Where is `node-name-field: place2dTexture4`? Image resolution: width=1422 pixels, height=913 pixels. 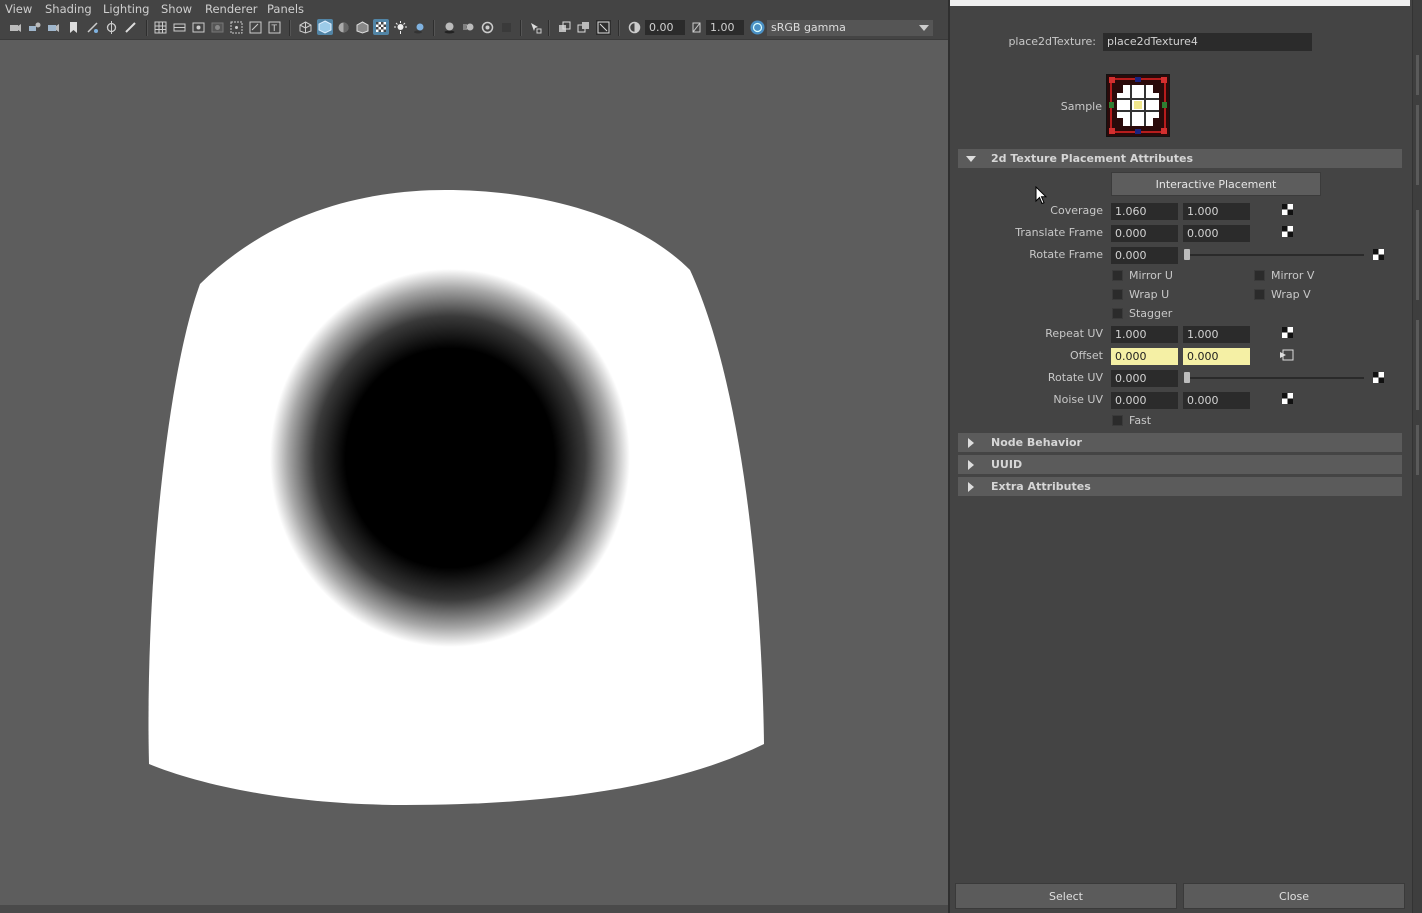
node-name-field: place2dTexture4 is located at coordinates (1207, 42).